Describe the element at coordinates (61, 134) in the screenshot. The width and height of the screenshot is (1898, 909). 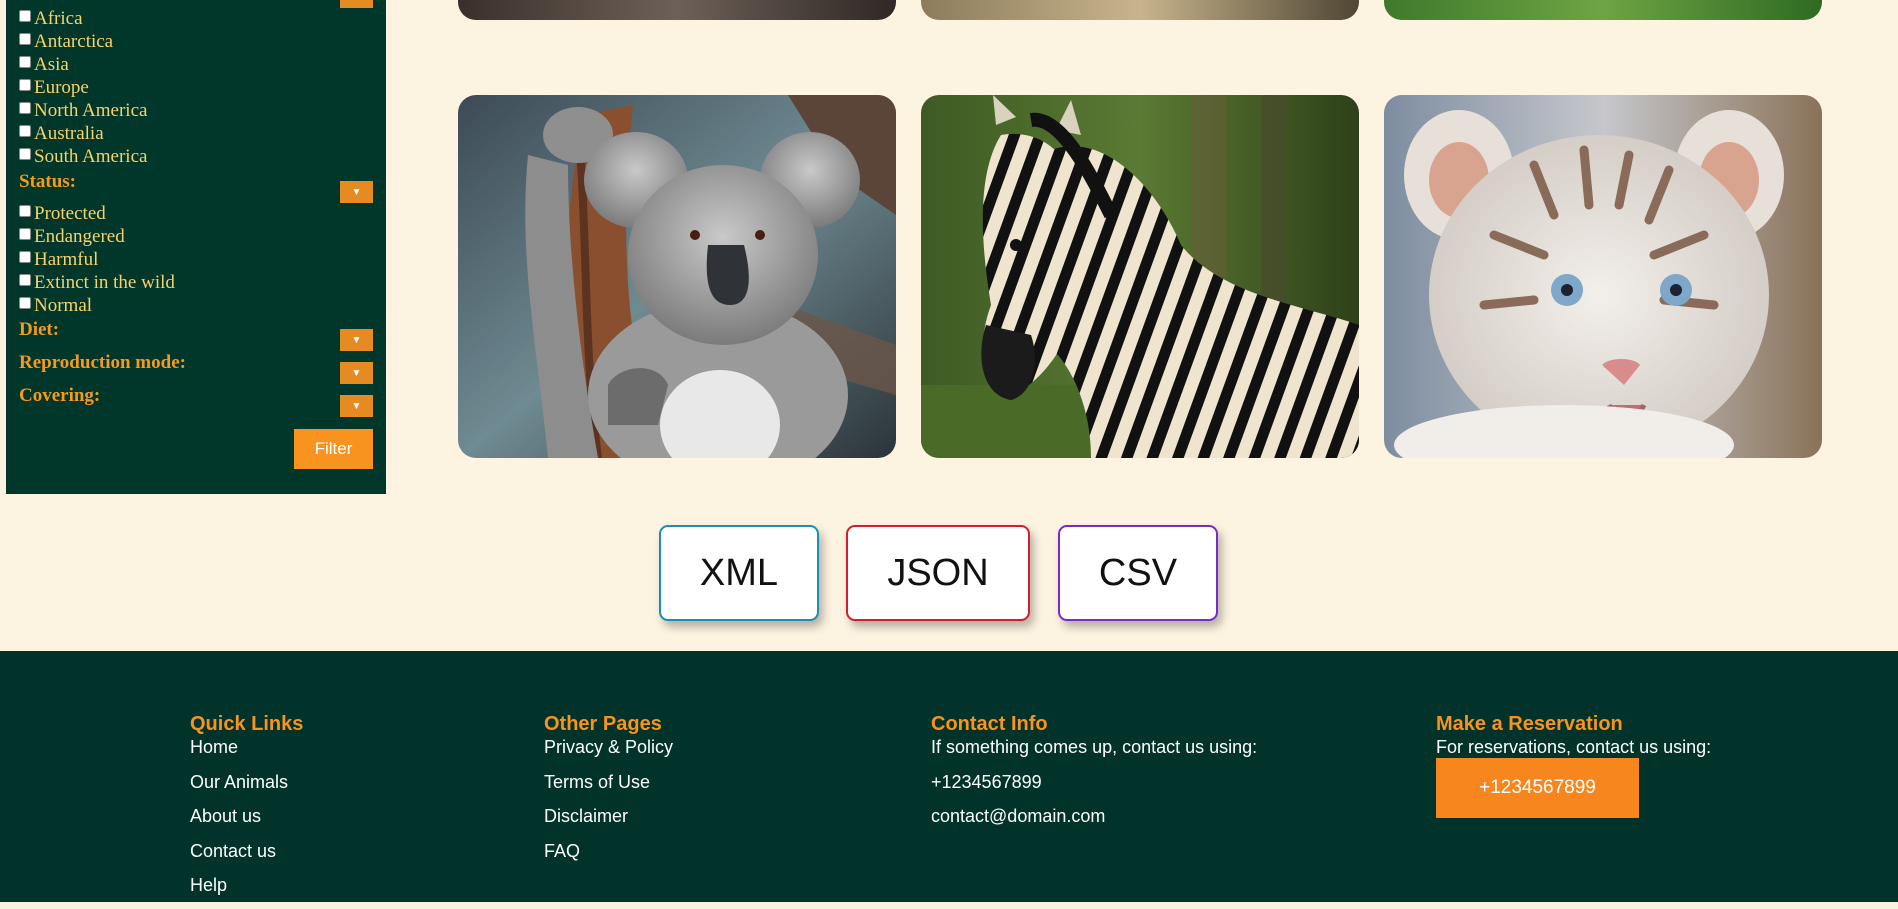
I see `checkbox-australia: Australia` at that location.